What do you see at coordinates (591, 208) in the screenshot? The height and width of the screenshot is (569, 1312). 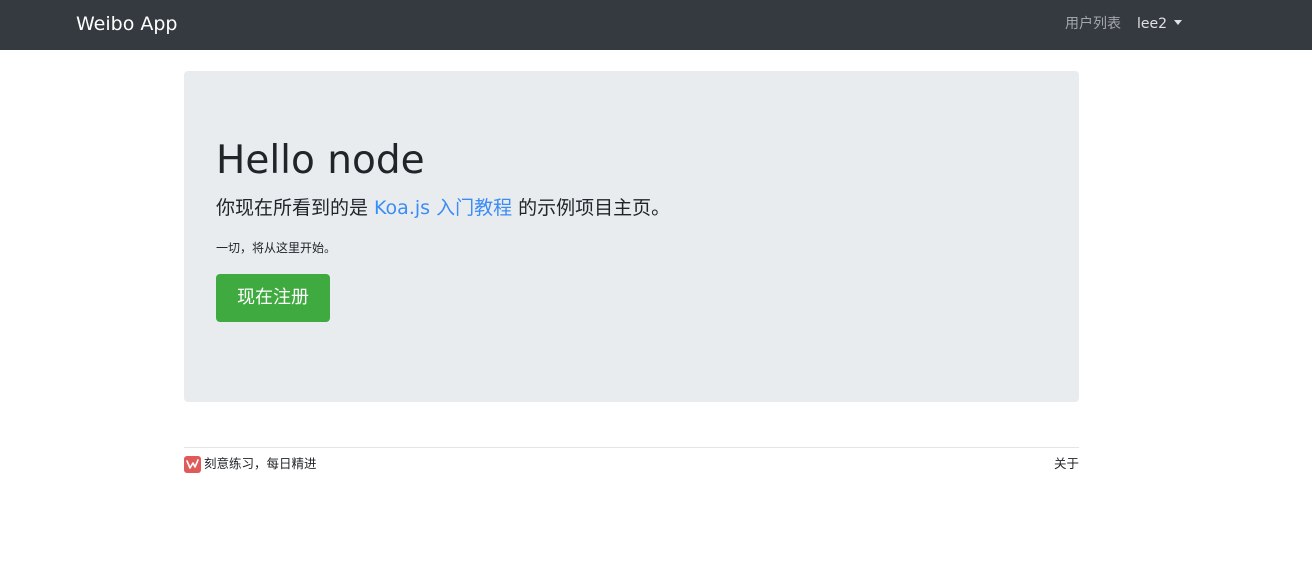 I see `hero-lead-suffix: 的示例项目主页。` at bounding box center [591, 208].